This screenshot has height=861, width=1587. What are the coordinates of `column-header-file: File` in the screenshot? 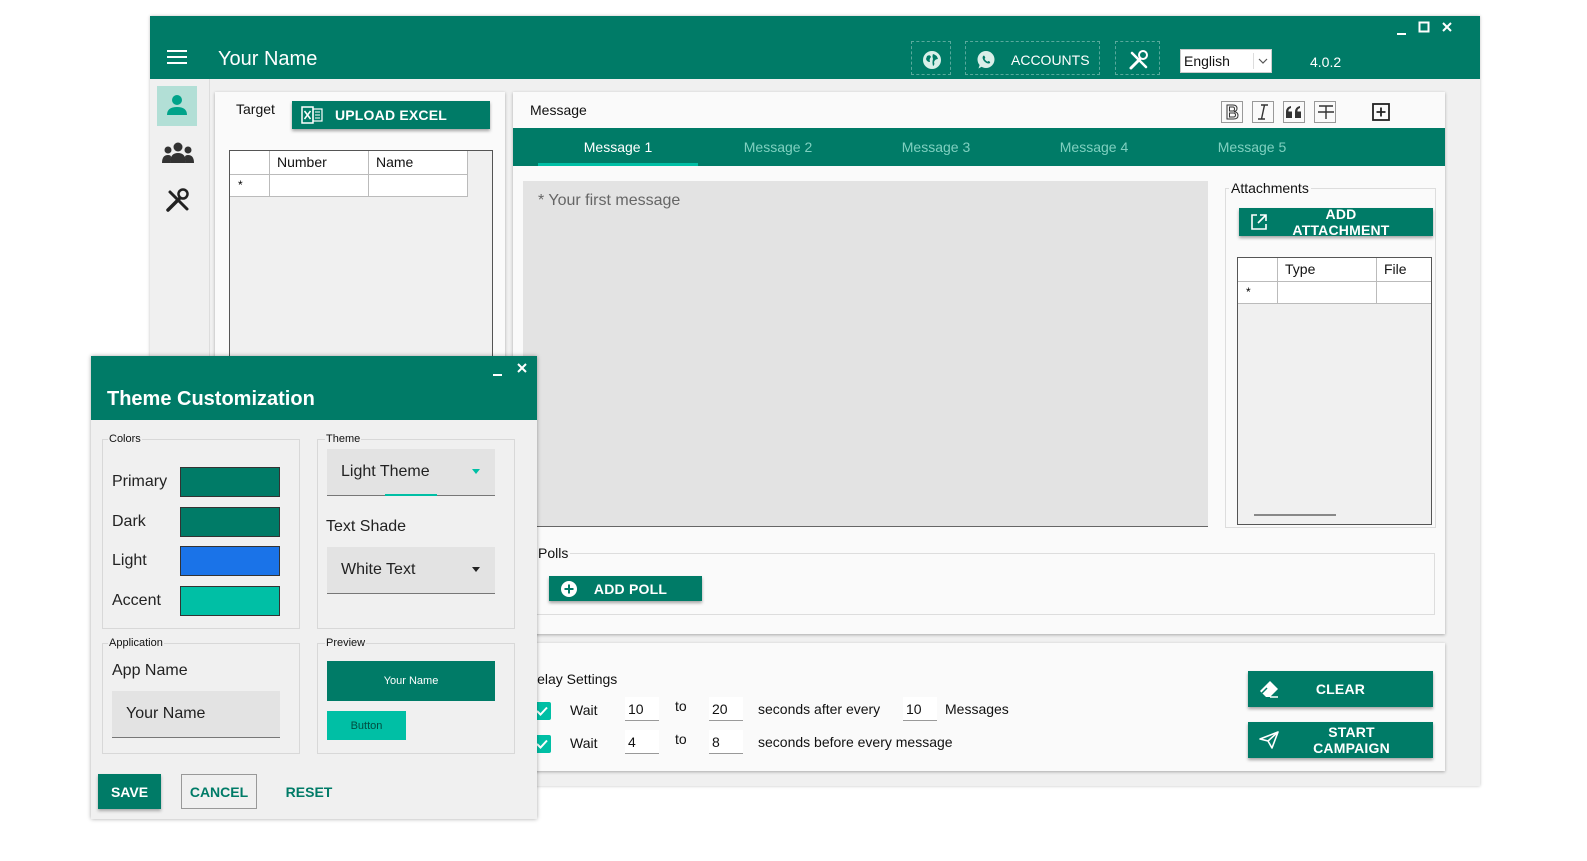 It's located at (1404, 270).